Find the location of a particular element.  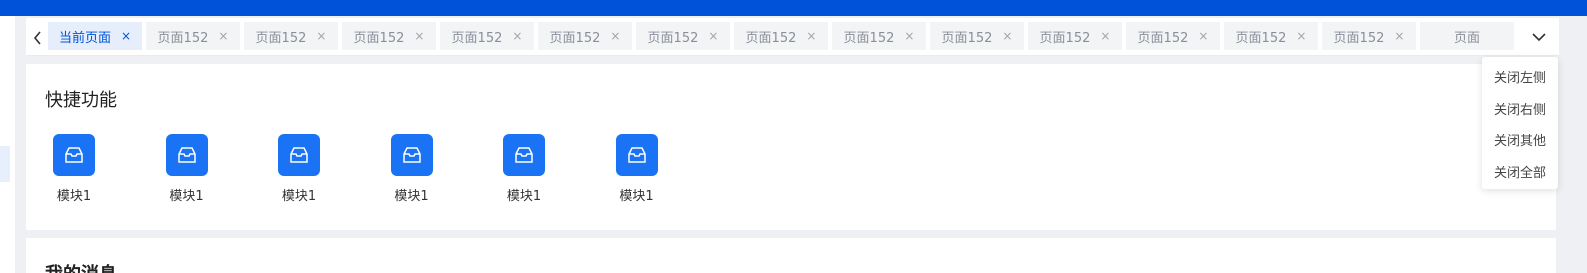

my-messages-card: 我的消息 is located at coordinates (791, 255).